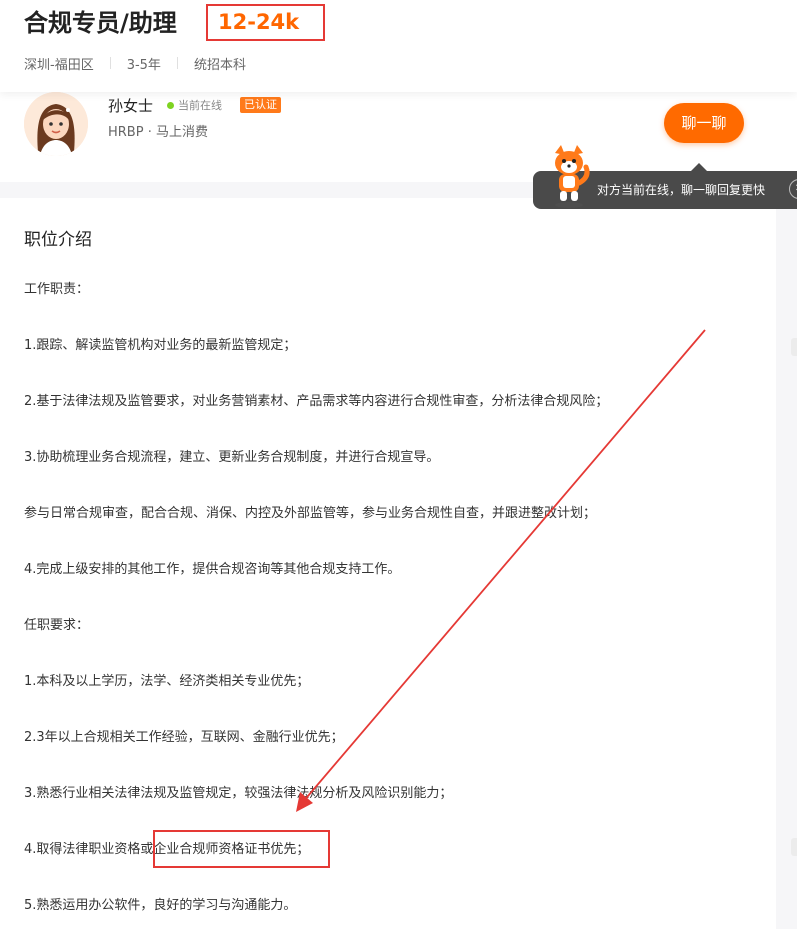 Image resolution: width=797 pixels, height=929 pixels. What do you see at coordinates (59, 65) in the screenshot?
I see `job-location: 深圳-福田区` at bounding box center [59, 65].